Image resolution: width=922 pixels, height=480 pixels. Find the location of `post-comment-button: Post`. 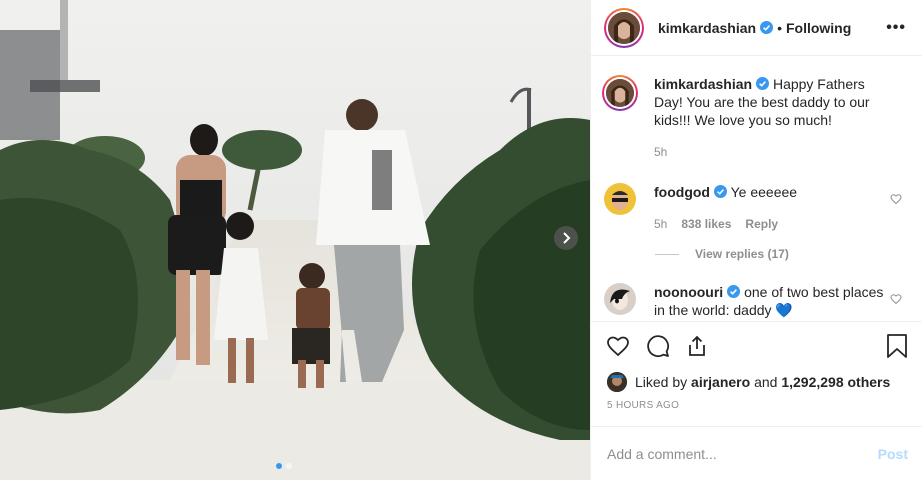

post-comment-button: Post is located at coordinates (893, 454).